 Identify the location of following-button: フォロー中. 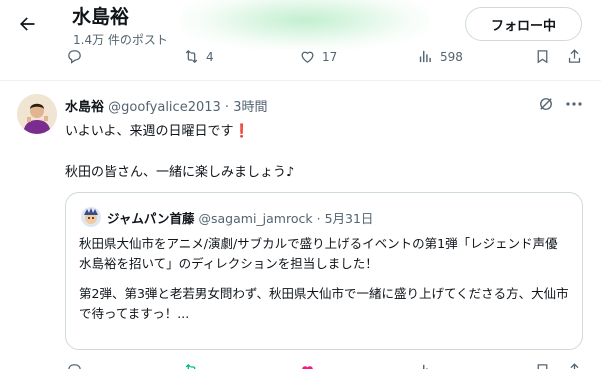
(523, 24).